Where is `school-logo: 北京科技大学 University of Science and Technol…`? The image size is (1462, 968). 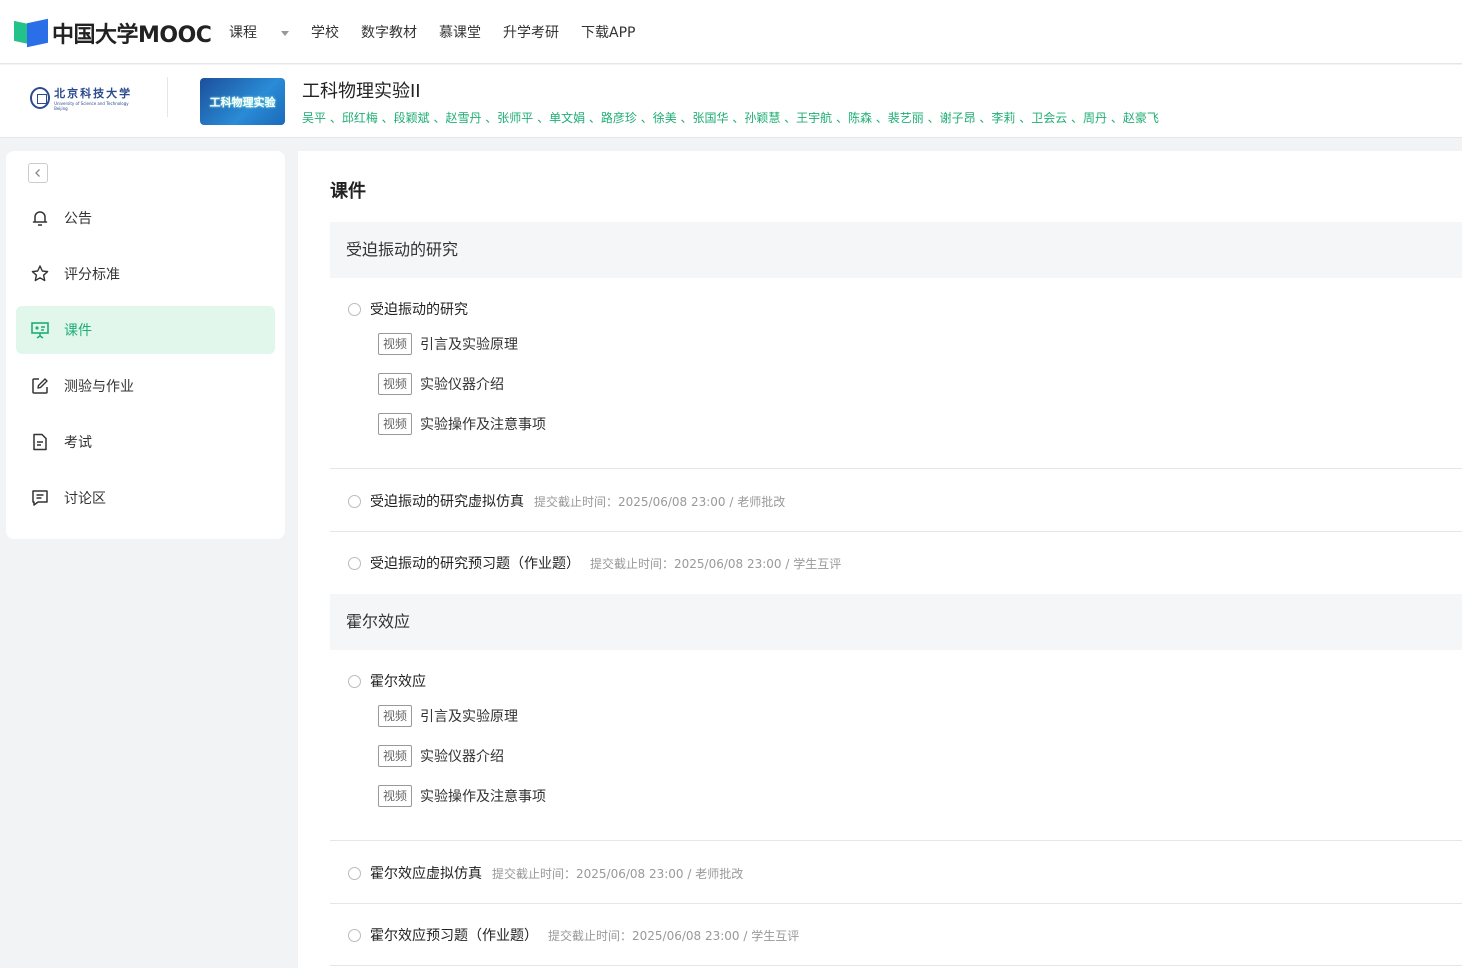 school-logo: 北京科技大学 University of Science and Technol… is located at coordinates (82, 98).